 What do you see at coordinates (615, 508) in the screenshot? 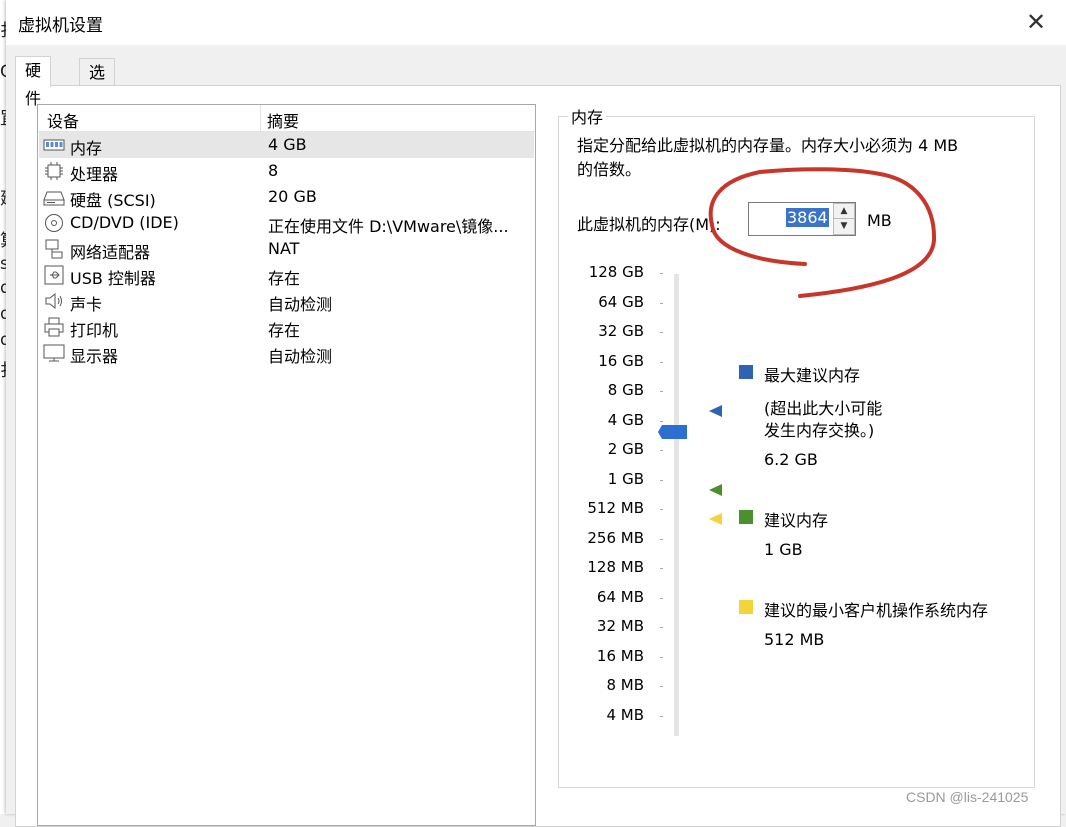
I see `scale-label: 512 MB` at bounding box center [615, 508].